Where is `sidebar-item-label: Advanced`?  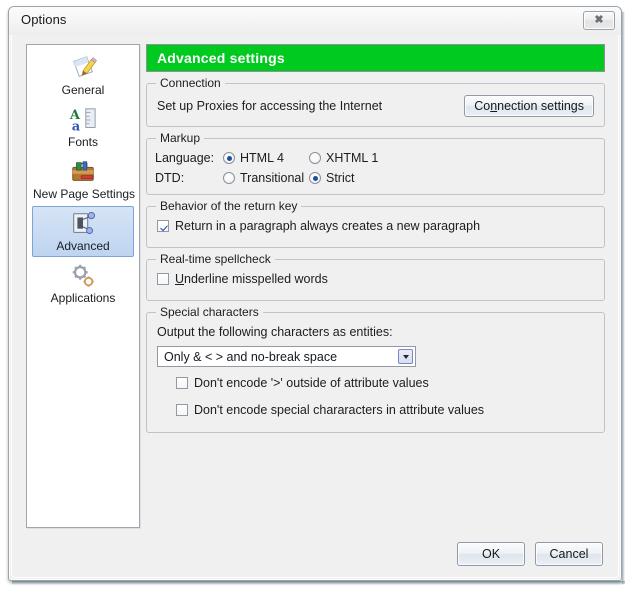 sidebar-item-label: Advanced is located at coordinates (83, 246).